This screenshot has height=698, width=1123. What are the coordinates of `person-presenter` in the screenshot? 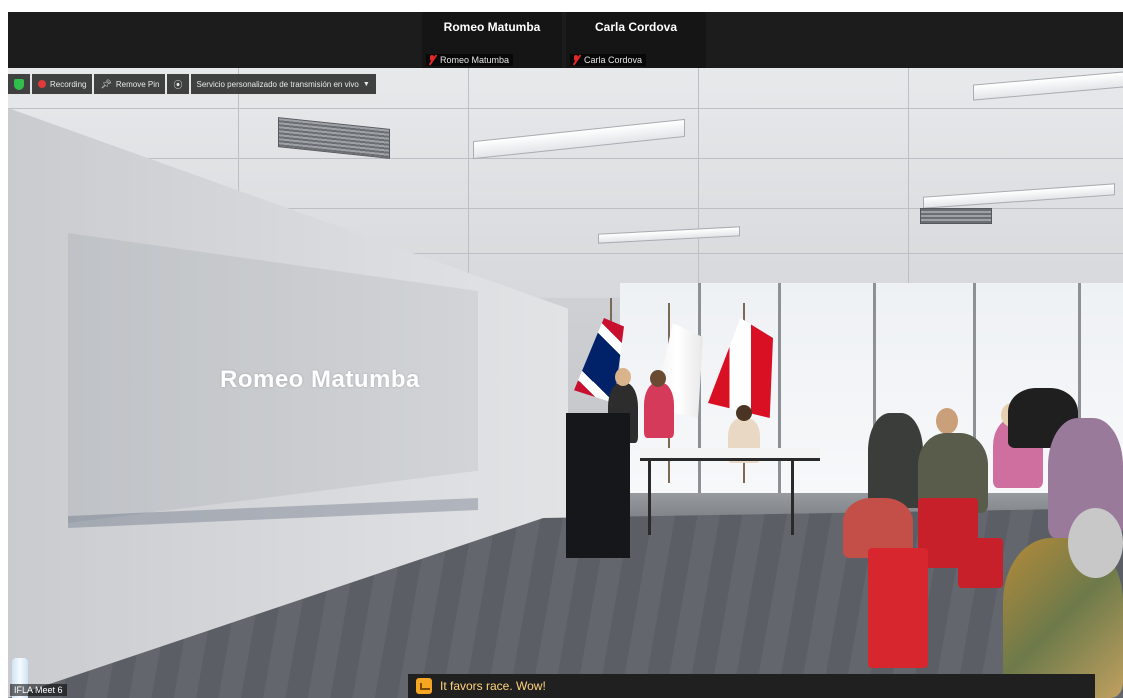 It's located at (659, 410).